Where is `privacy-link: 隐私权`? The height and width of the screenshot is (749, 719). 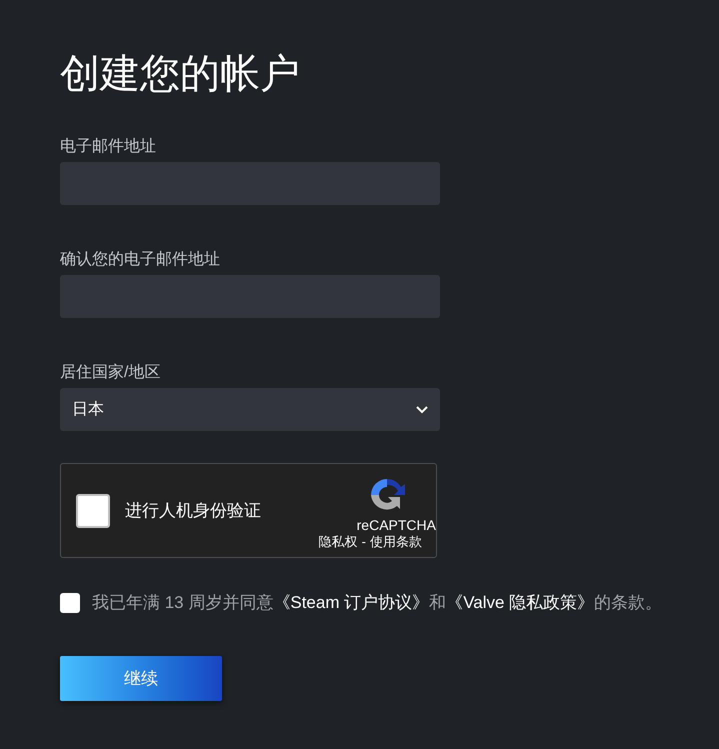 privacy-link: 隐私权 is located at coordinates (338, 542).